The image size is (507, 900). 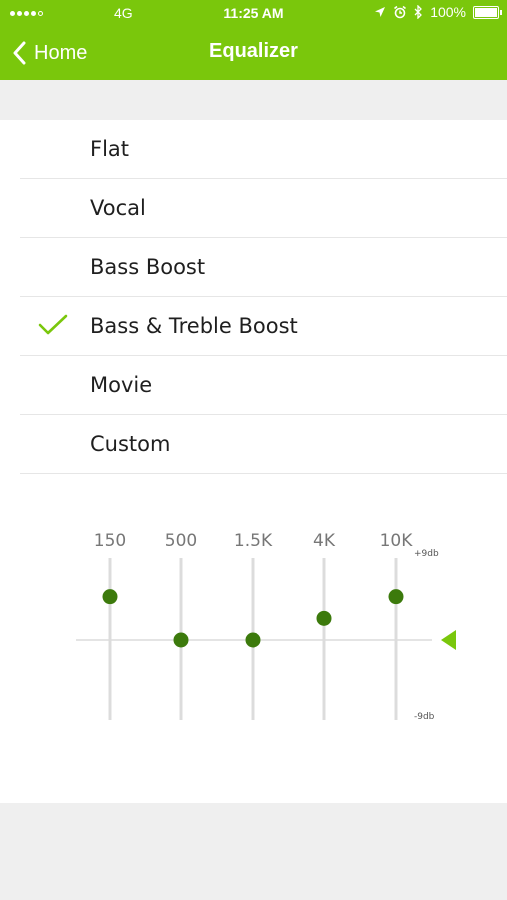 What do you see at coordinates (194, 326) in the screenshot?
I see `preset-item-label: Bass & Treble Boost` at bounding box center [194, 326].